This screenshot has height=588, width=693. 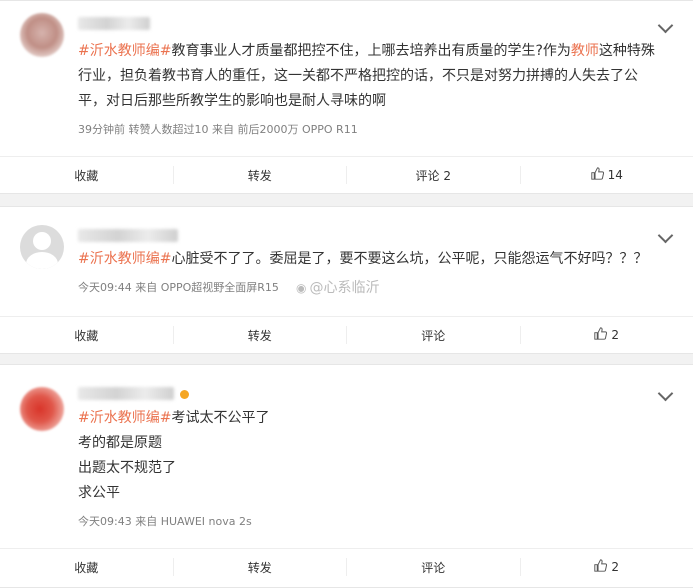 What do you see at coordinates (184, 394) in the screenshot?
I see `verified-badge-icon` at bounding box center [184, 394].